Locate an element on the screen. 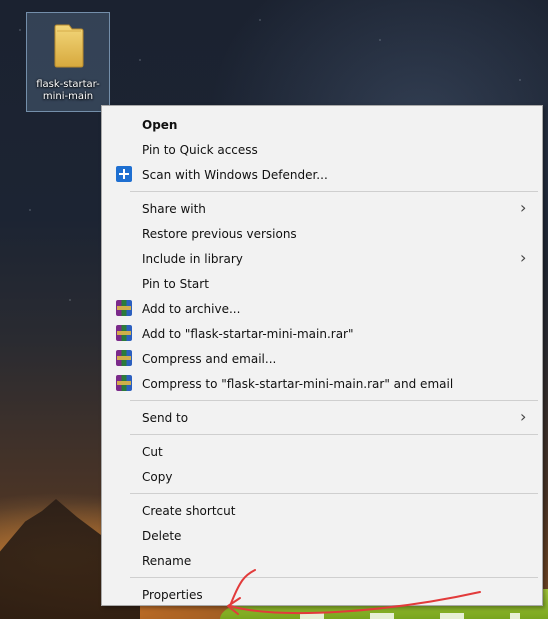 The height and width of the screenshot is (619, 548). context-menu-item-label: Cut is located at coordinates (152, 451).